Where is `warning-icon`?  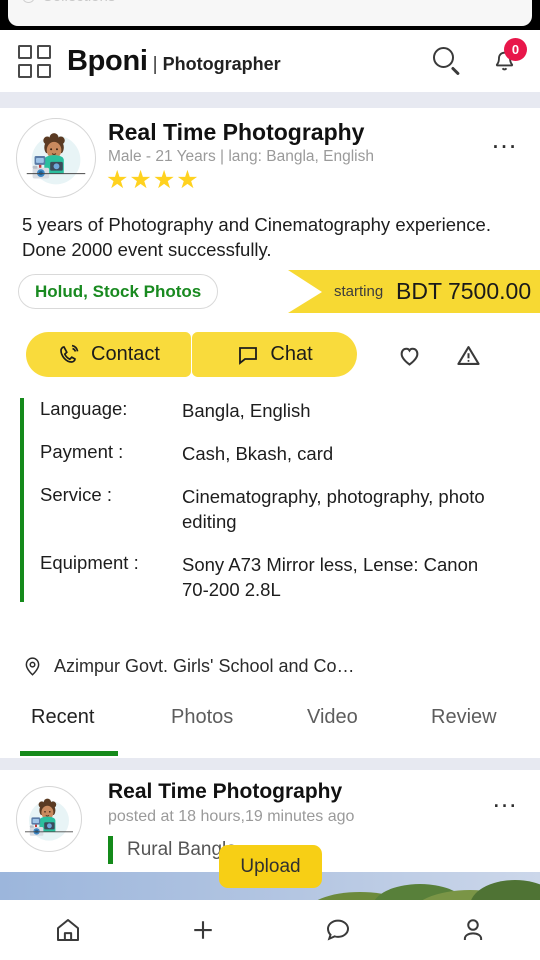 warning-icon is located at coordinates (468, 355).